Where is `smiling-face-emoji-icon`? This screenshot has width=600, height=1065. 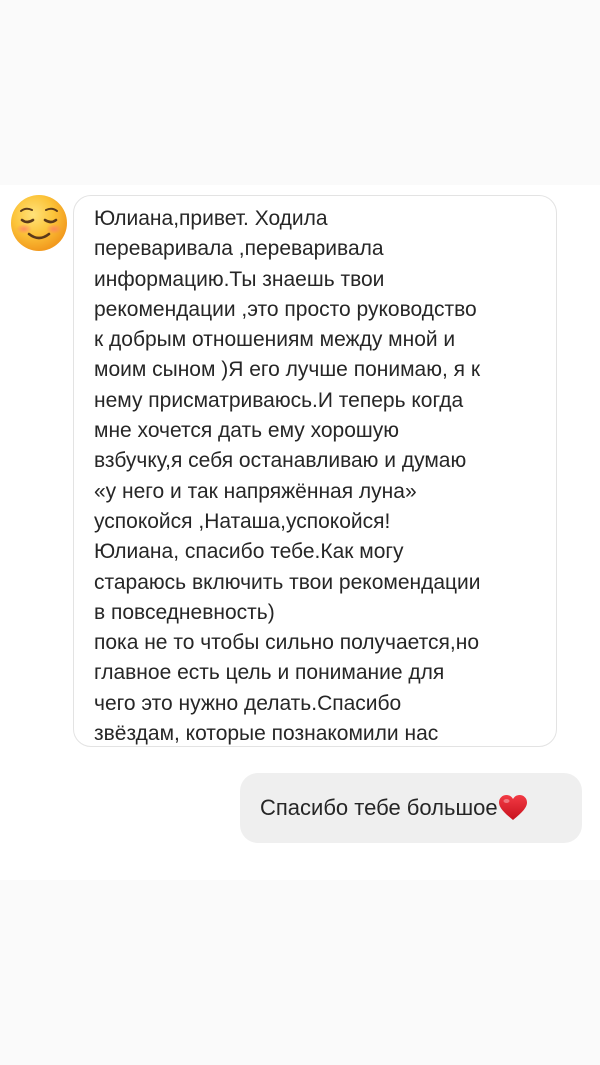
smiling-face-emoji-icon is located at coordinates (39, 223).